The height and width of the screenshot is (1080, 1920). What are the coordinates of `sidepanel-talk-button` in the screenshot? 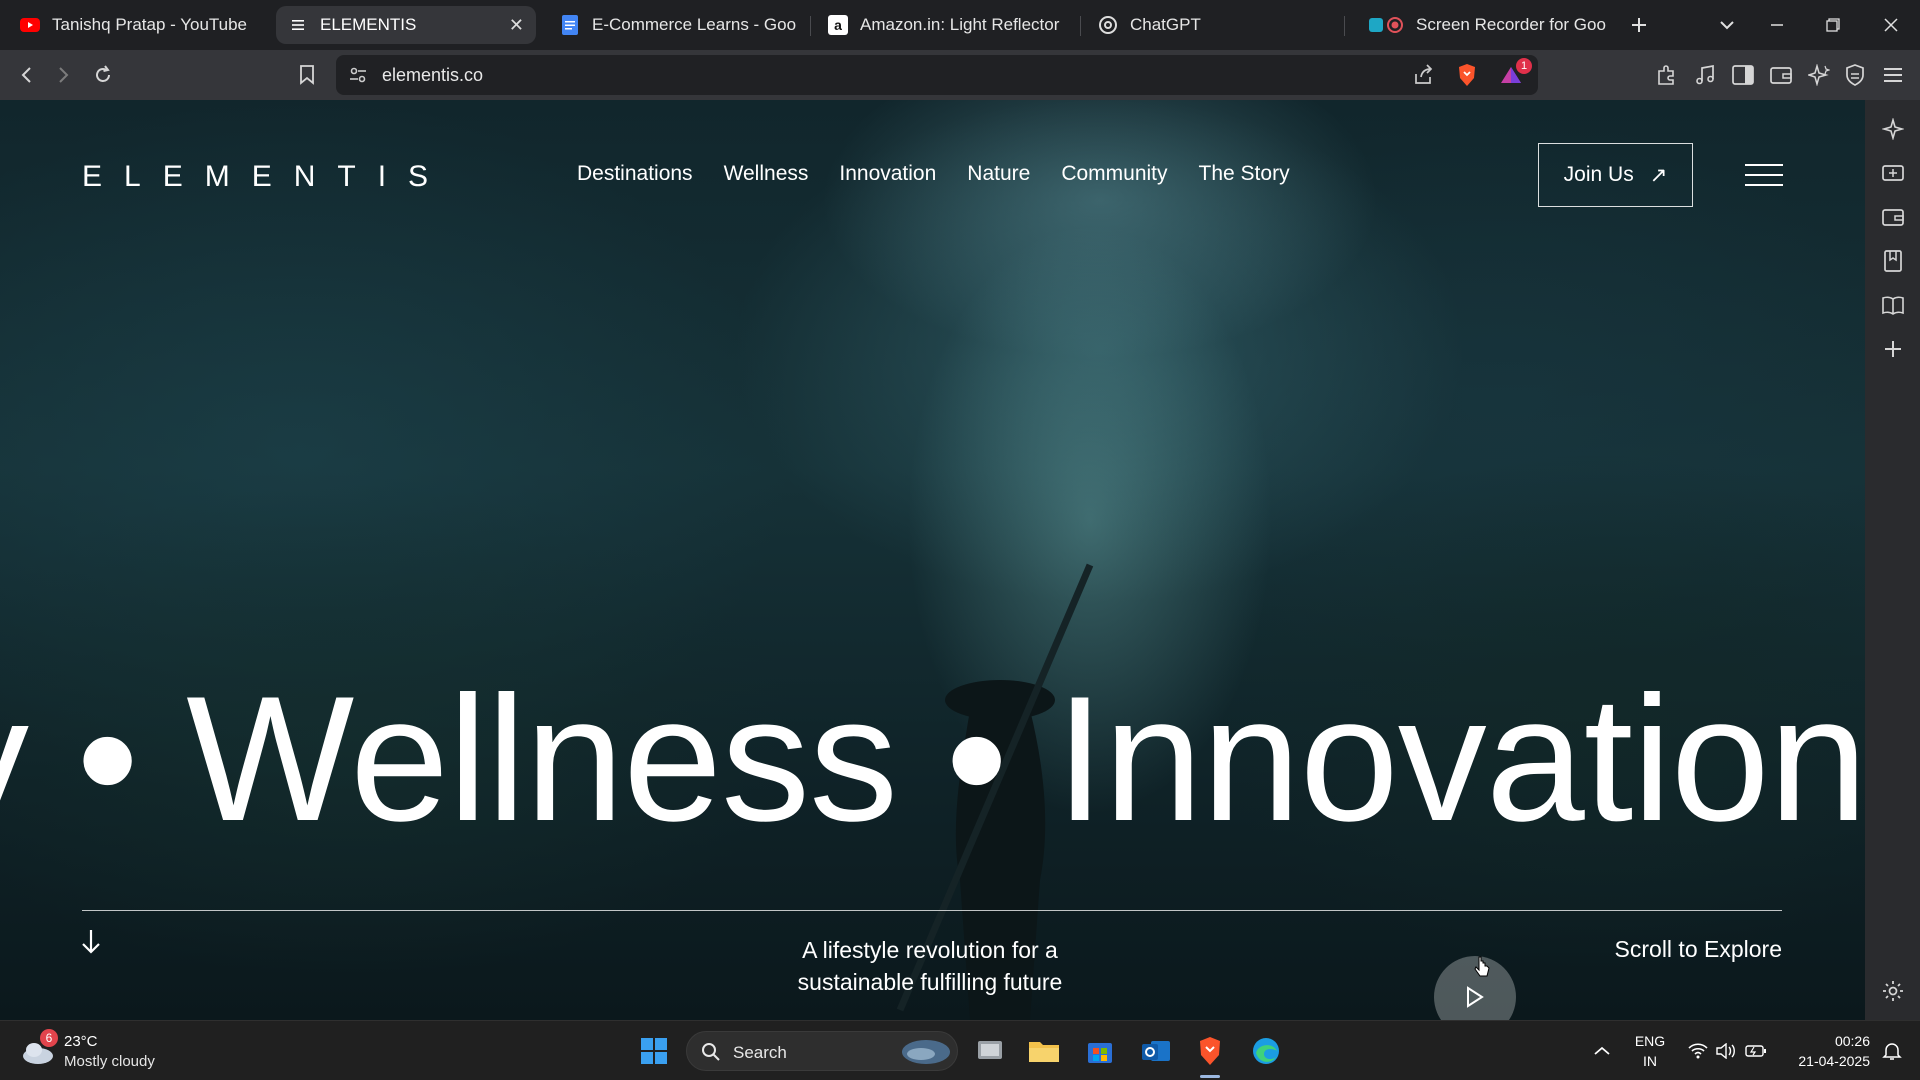 It's located at (1893, 173).